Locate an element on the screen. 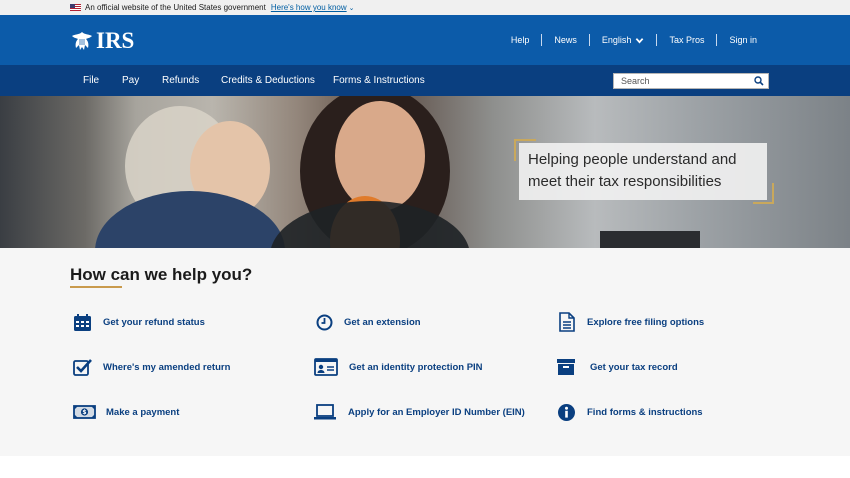  nav-refunds: Refunds is located at coordinates (180, 80).